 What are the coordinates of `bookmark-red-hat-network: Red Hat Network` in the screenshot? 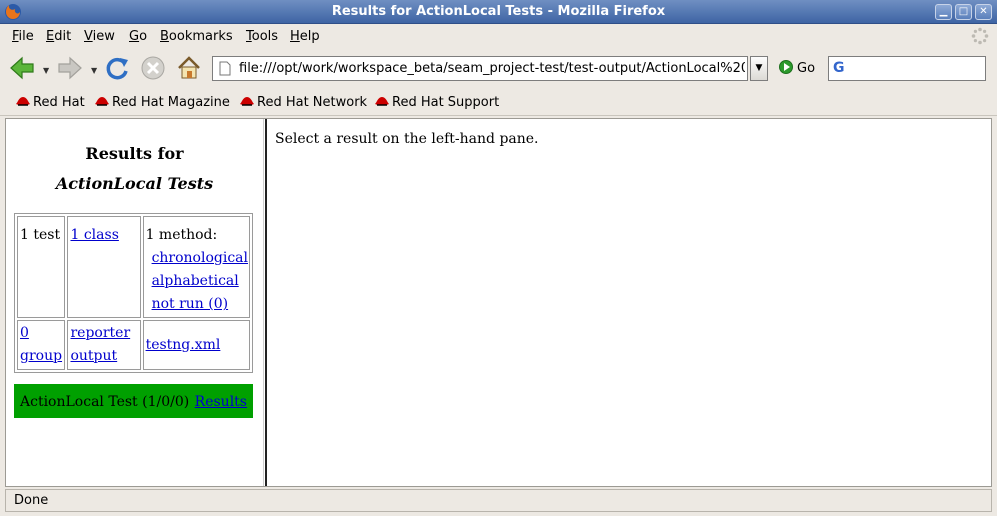 It's located at (303, 102).